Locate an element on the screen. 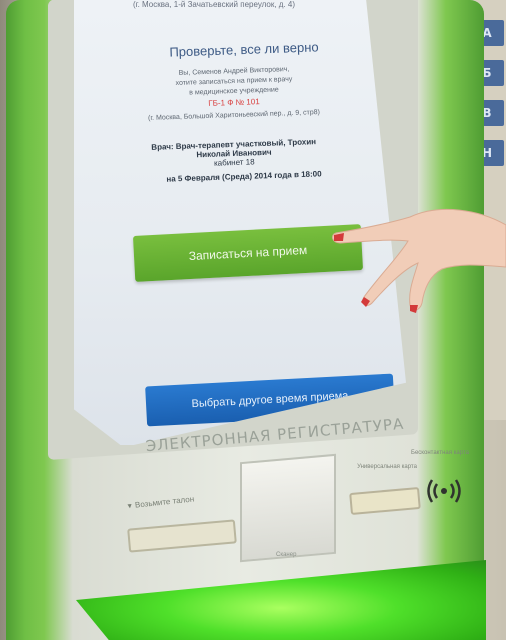  card-slot-label: Универсальная карта is located at coordinates (387, 467).